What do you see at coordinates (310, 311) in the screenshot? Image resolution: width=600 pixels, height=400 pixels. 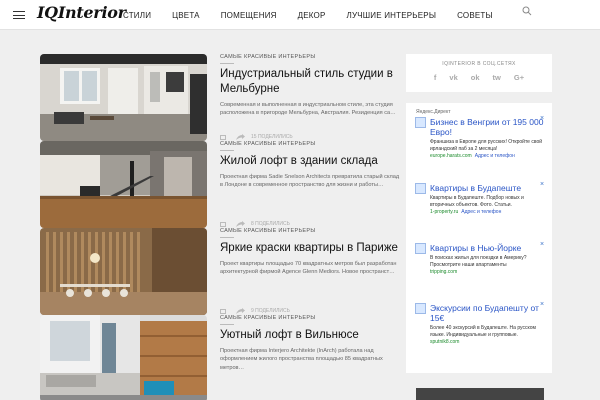 I see `article-actions: 9 ПОДЕЛИЛИСЬ` at bounding box center [310, 311].